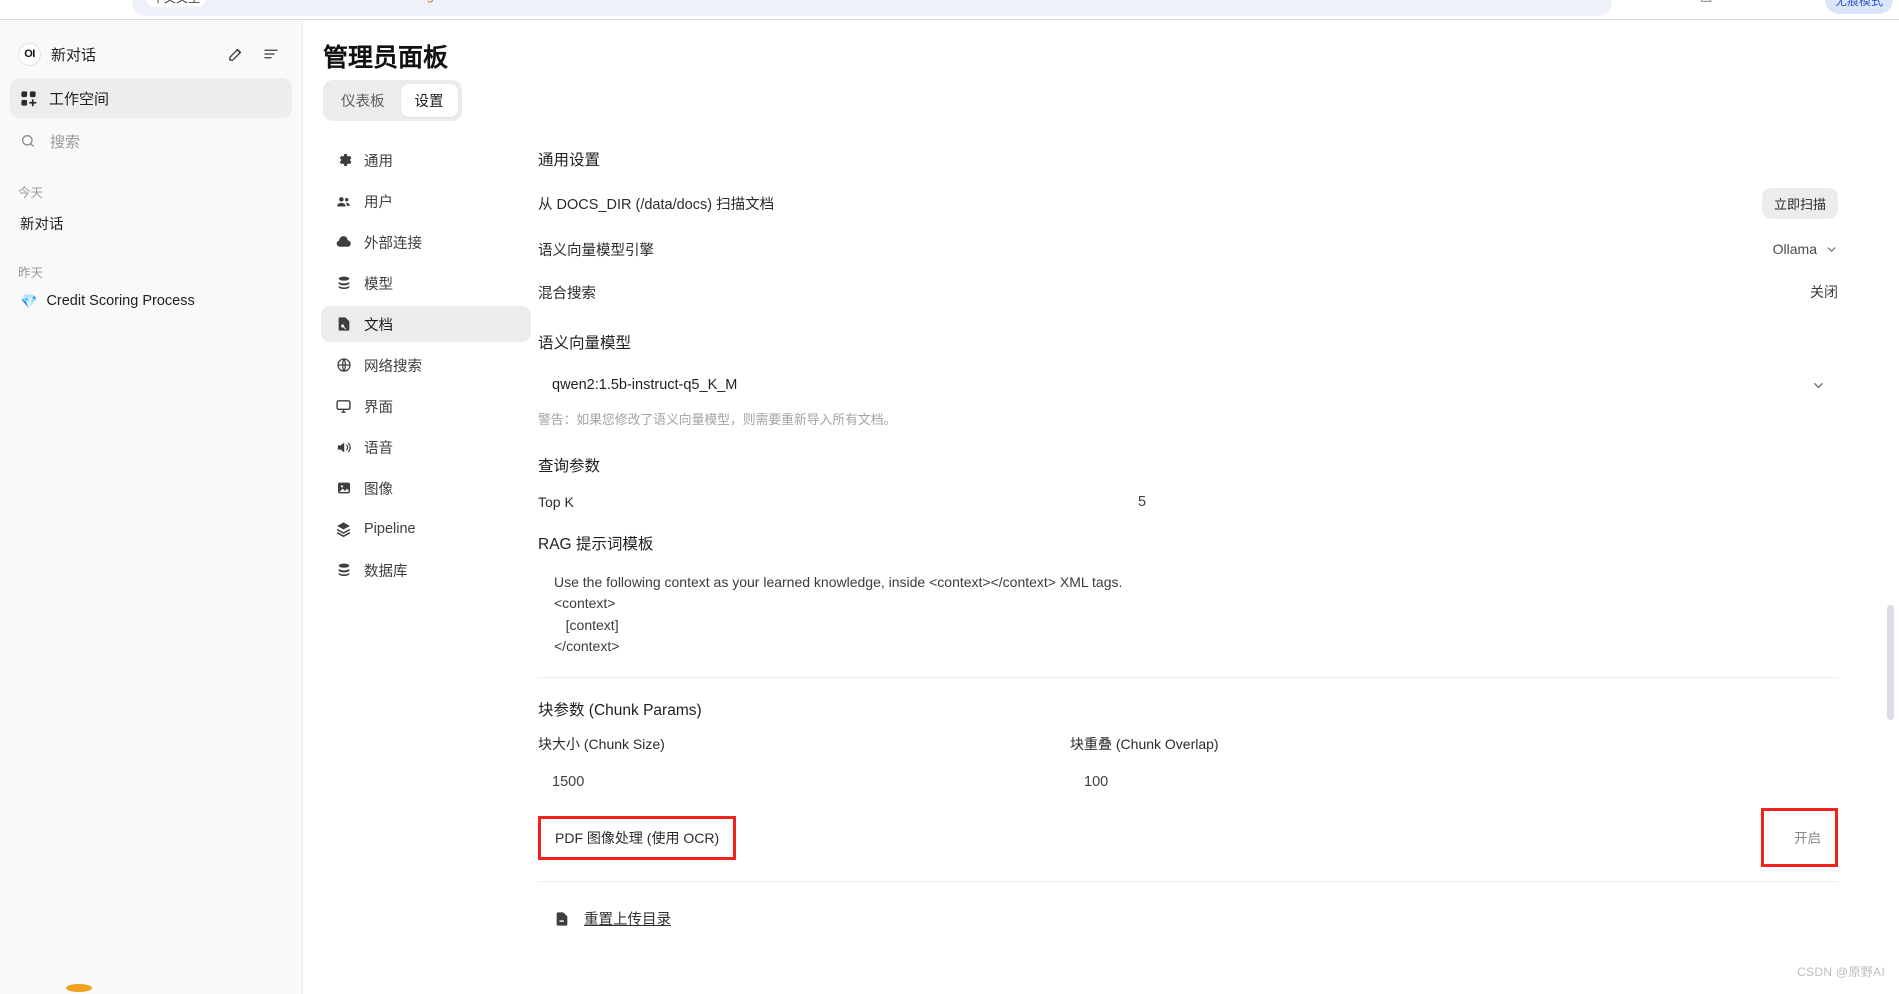  Describe the element at coordinates (29, 54) in the screenshot. I see `openwebui-logo: OI` at that location.